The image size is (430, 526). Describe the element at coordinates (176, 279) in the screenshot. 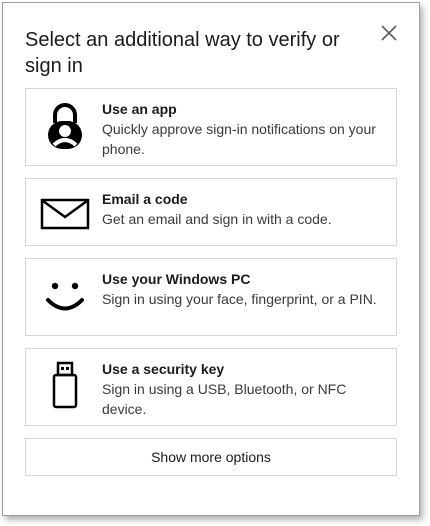

I see `option-title: Use your Windows PC` at that location.